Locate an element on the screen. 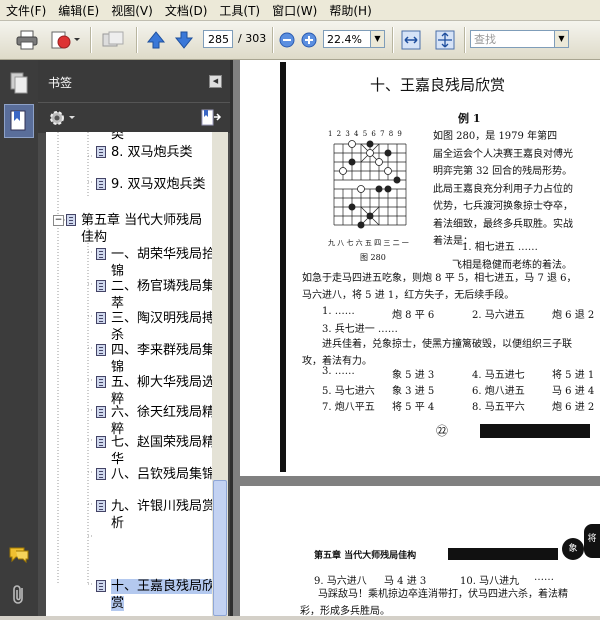  bookmarks-toolbar is located at coordinates (134, 117).